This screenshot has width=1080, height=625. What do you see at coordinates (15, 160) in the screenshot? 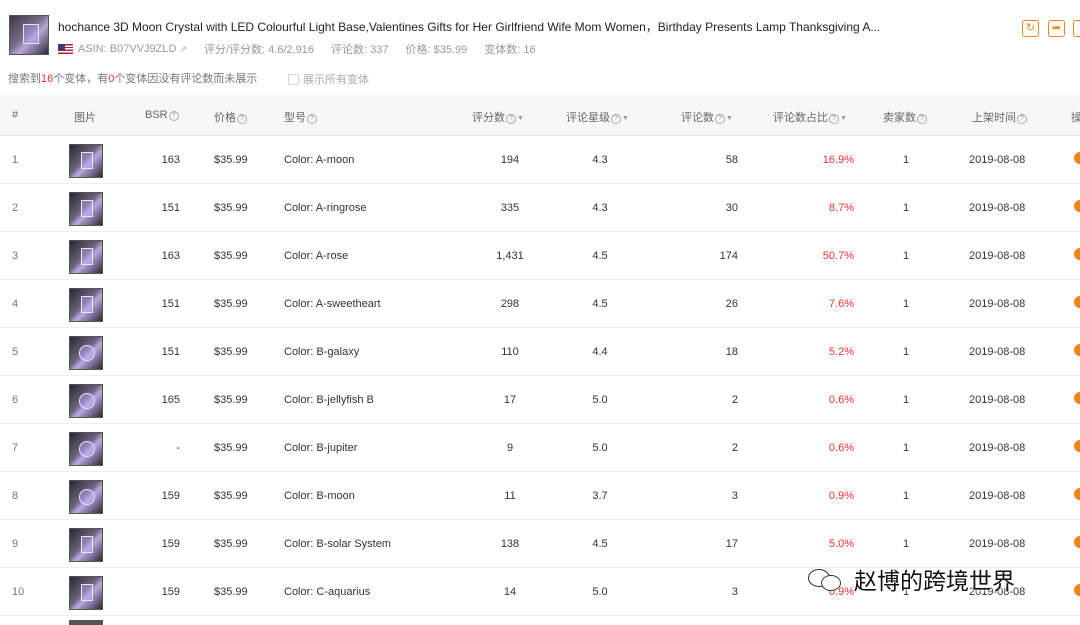
I see `row-index: 1` at bounding box center [15, 160].